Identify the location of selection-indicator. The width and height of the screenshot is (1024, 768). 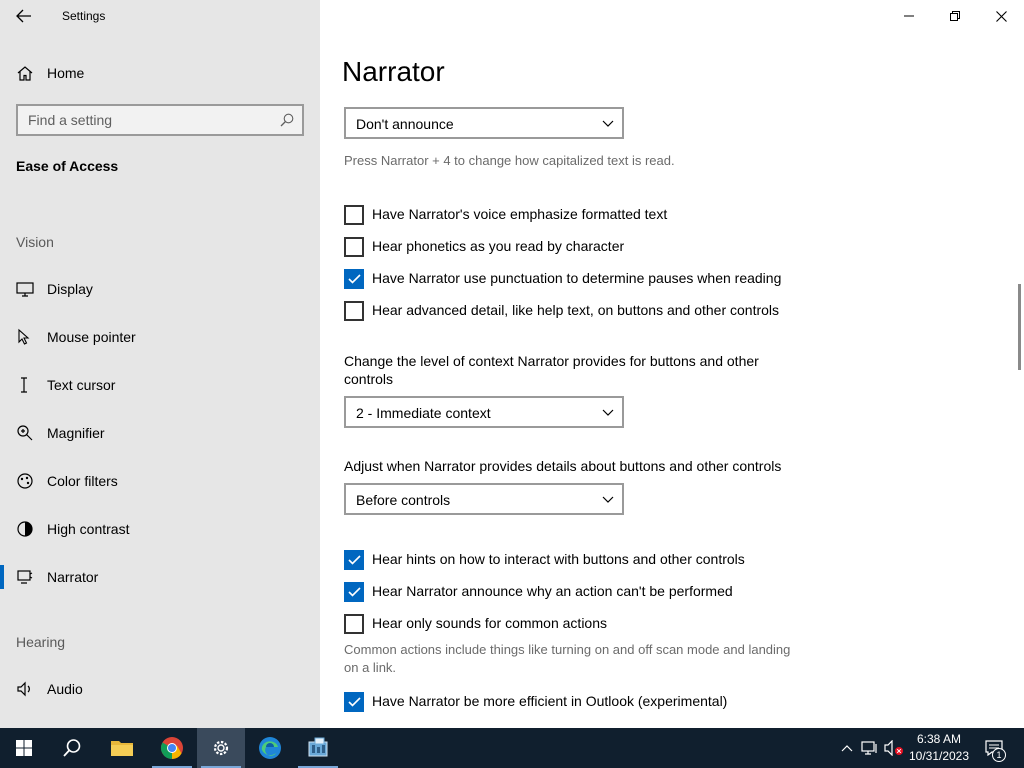
(2, 577).